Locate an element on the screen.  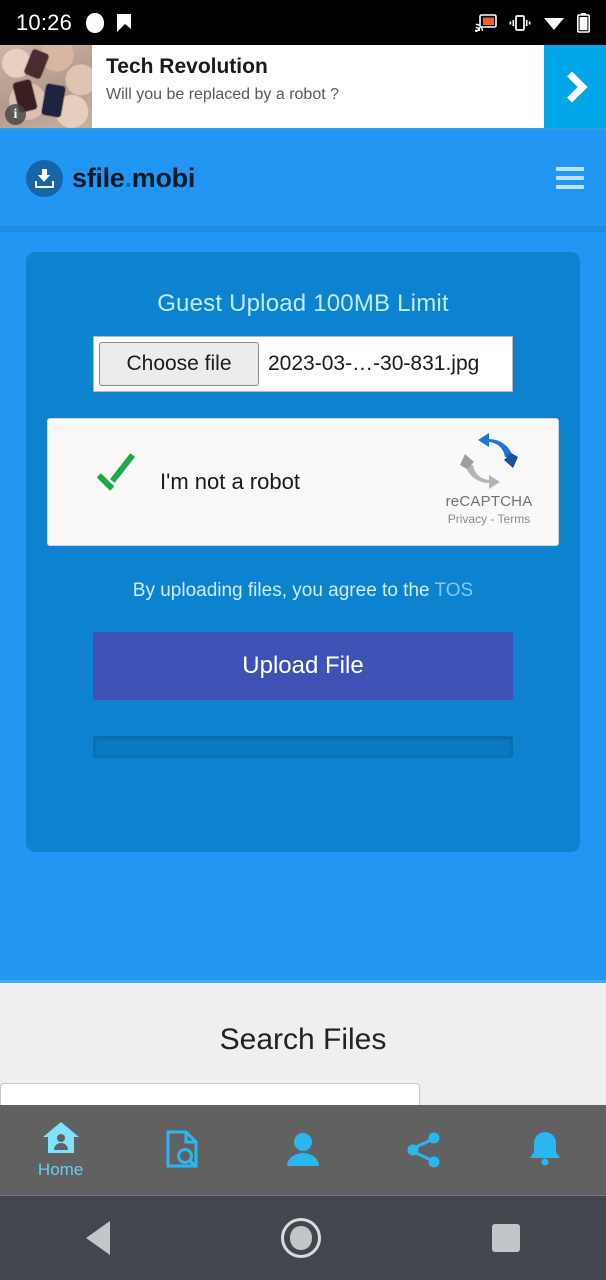
nav-item-home: Home is located at coordinates (60, 1150).